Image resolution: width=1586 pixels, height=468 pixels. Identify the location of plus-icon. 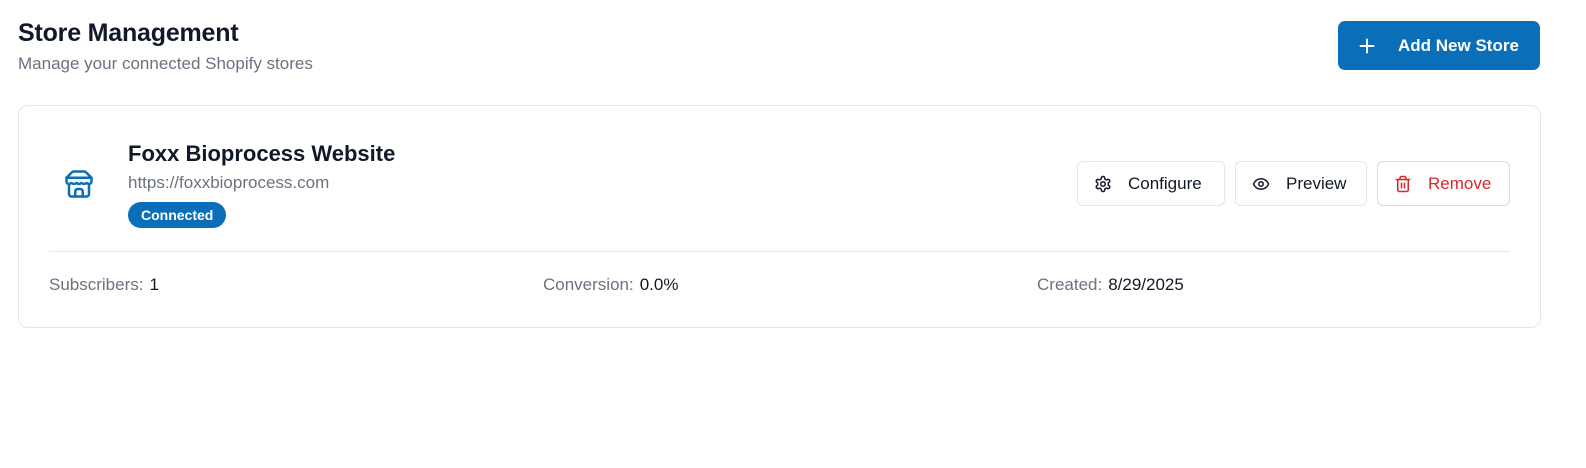
(1367, 46).